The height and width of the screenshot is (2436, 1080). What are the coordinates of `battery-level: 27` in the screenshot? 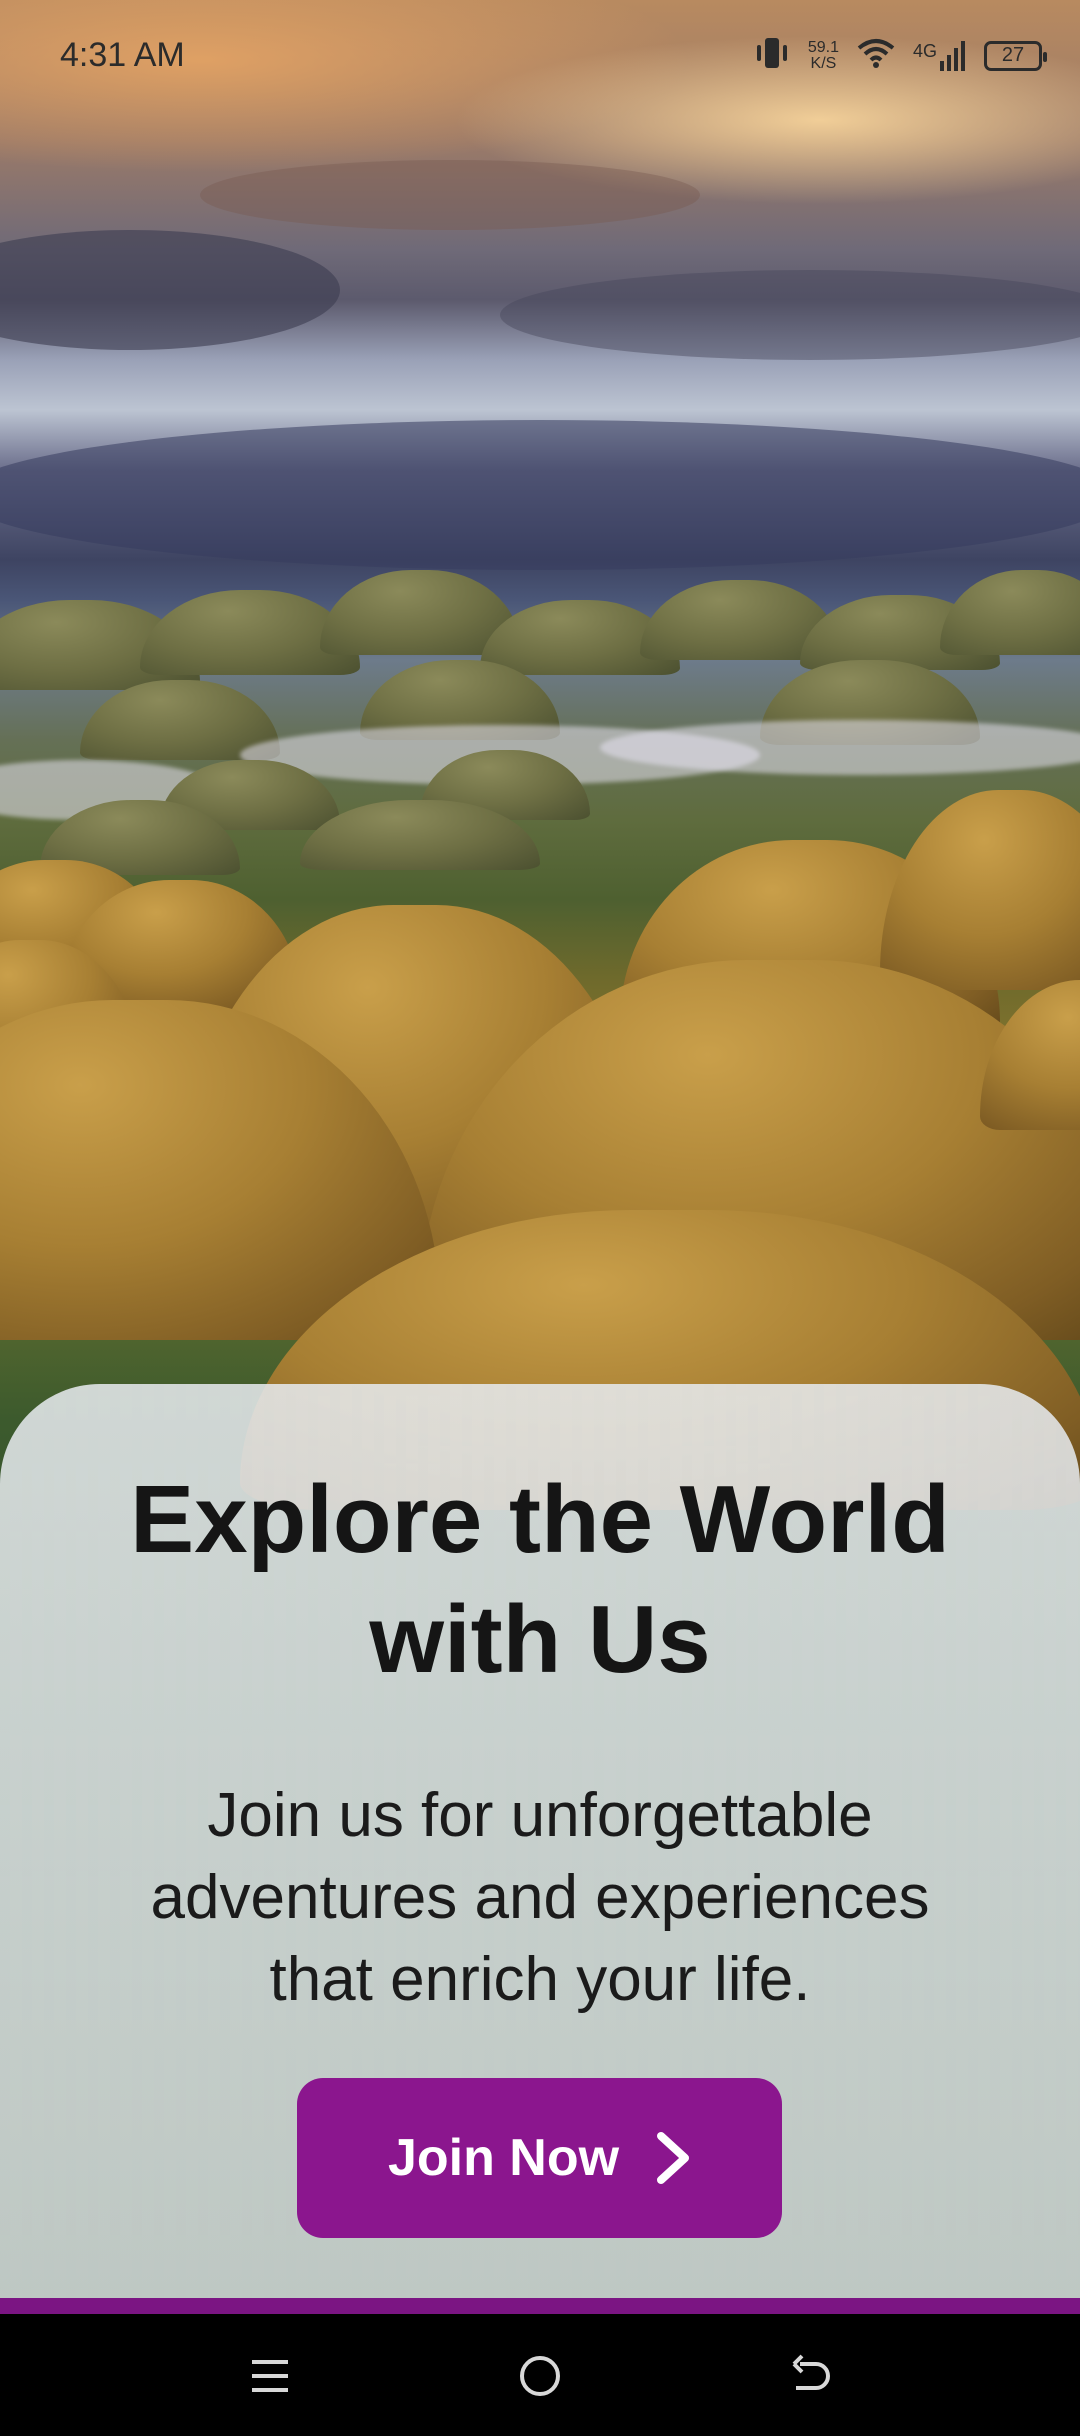 It's located at (1013, 55).